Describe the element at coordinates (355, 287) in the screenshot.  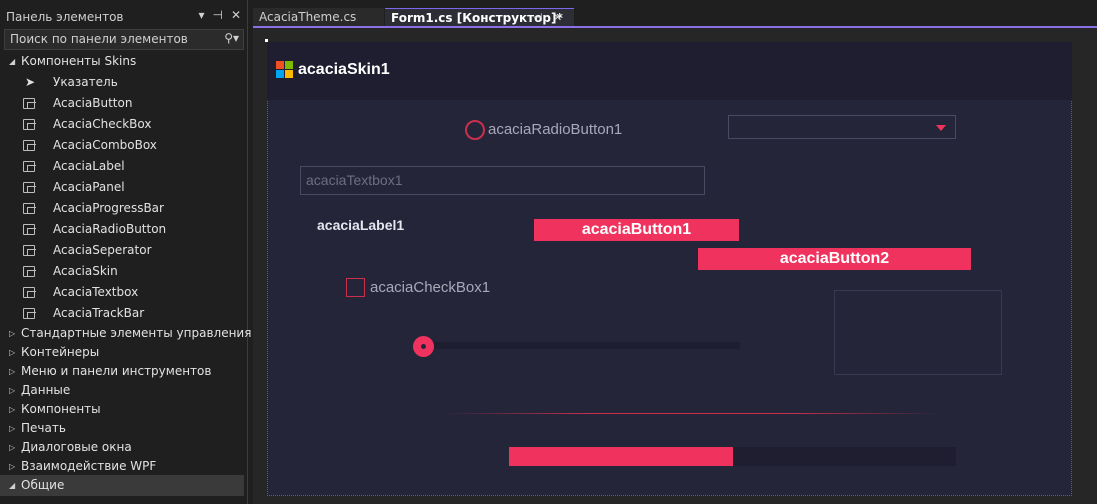
I see `checkbox` at that location.